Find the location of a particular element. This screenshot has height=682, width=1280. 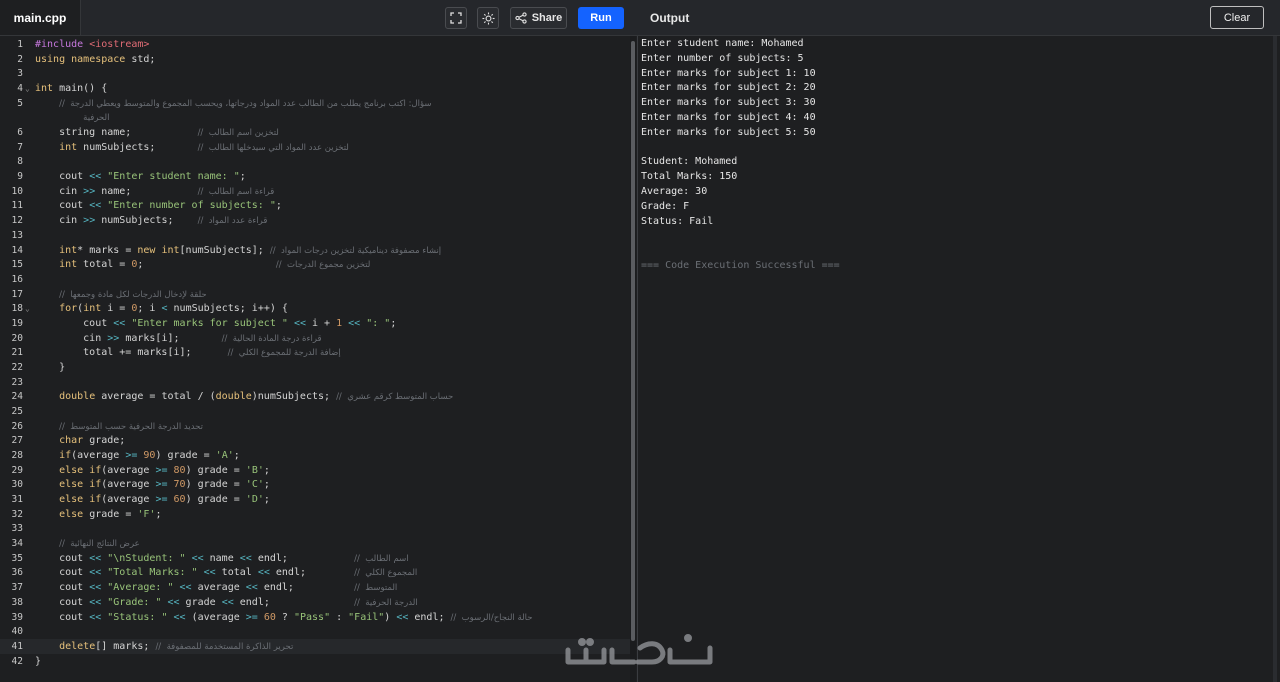

code-line: 23 is located at coordinates (315, 382).